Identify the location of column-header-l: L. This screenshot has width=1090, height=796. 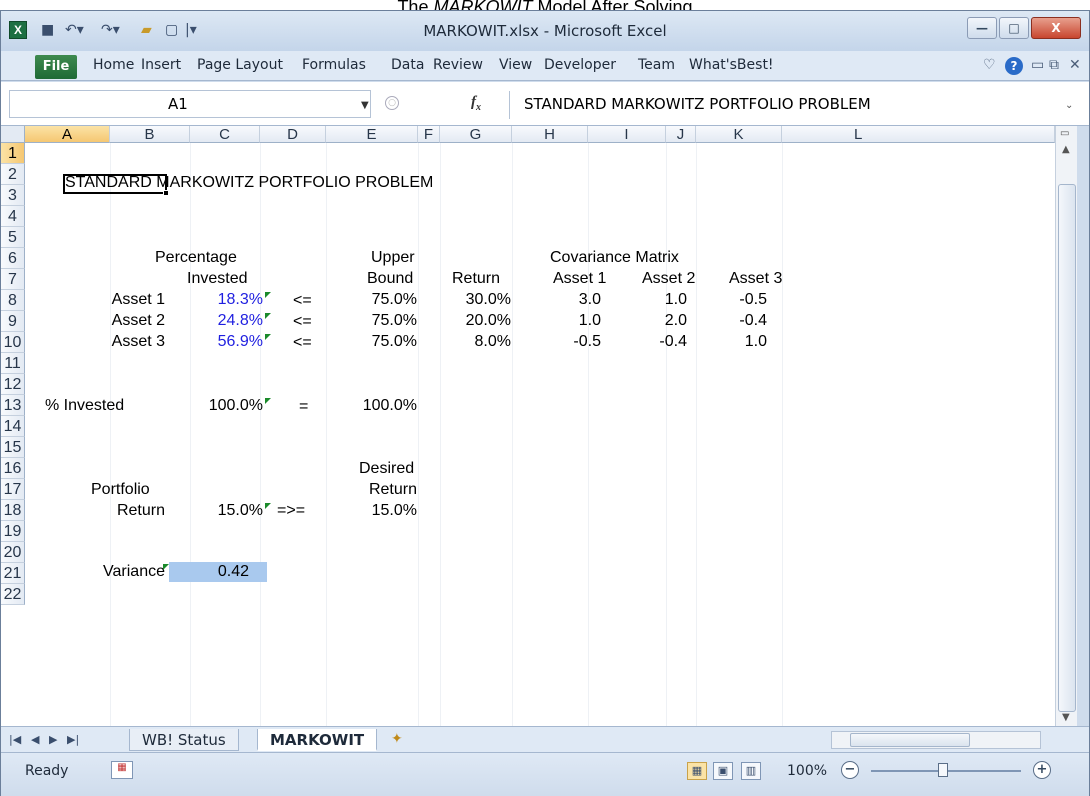
(918, 134).